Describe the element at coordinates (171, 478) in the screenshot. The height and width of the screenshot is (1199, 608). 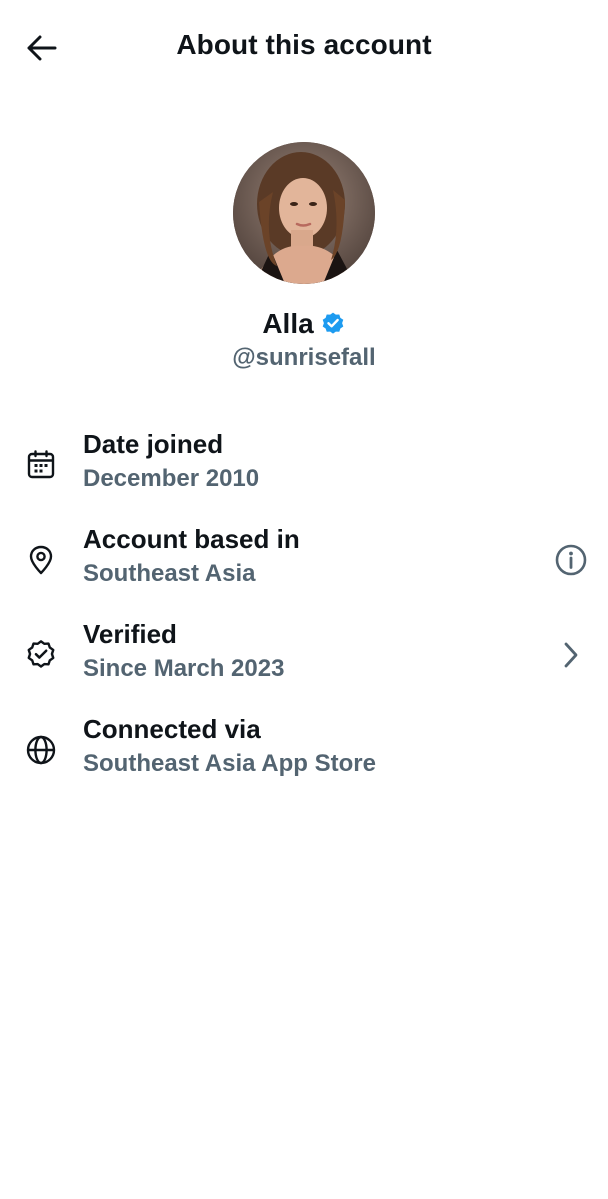
I see `row-value: December 2010` at that location.